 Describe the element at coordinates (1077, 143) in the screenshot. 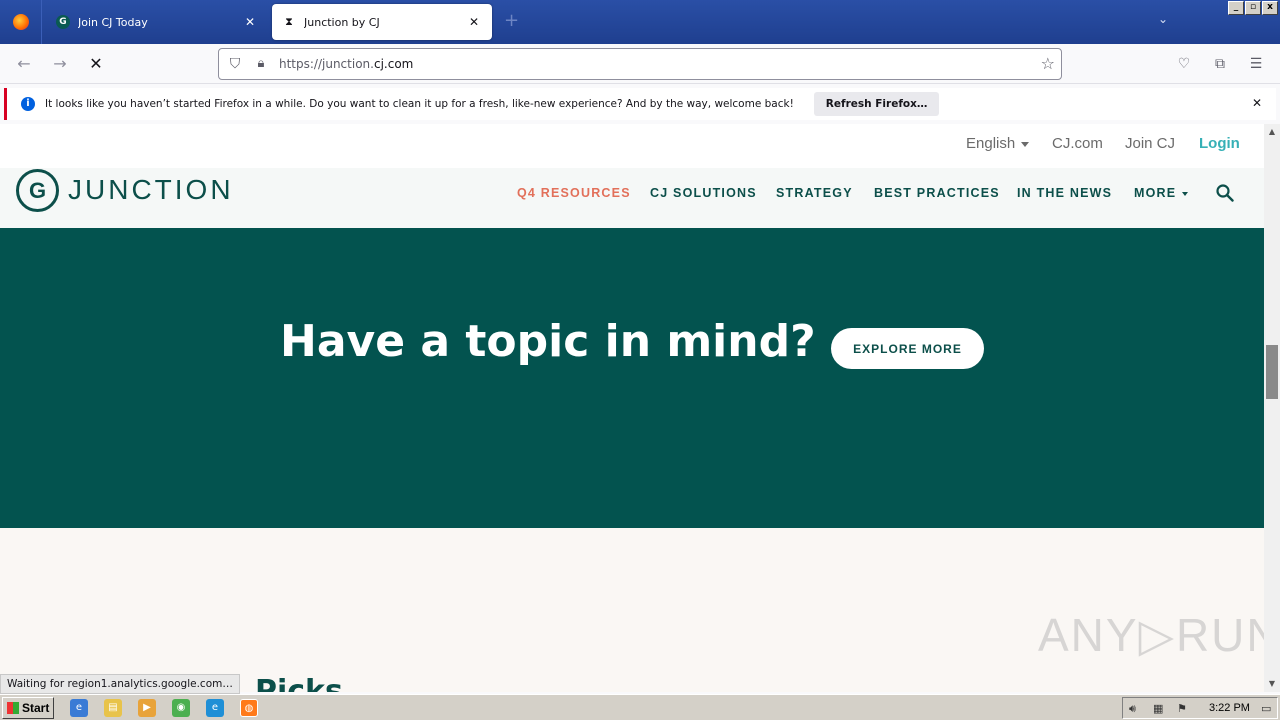

I see `cj-com-link: CJ.com` at that location.